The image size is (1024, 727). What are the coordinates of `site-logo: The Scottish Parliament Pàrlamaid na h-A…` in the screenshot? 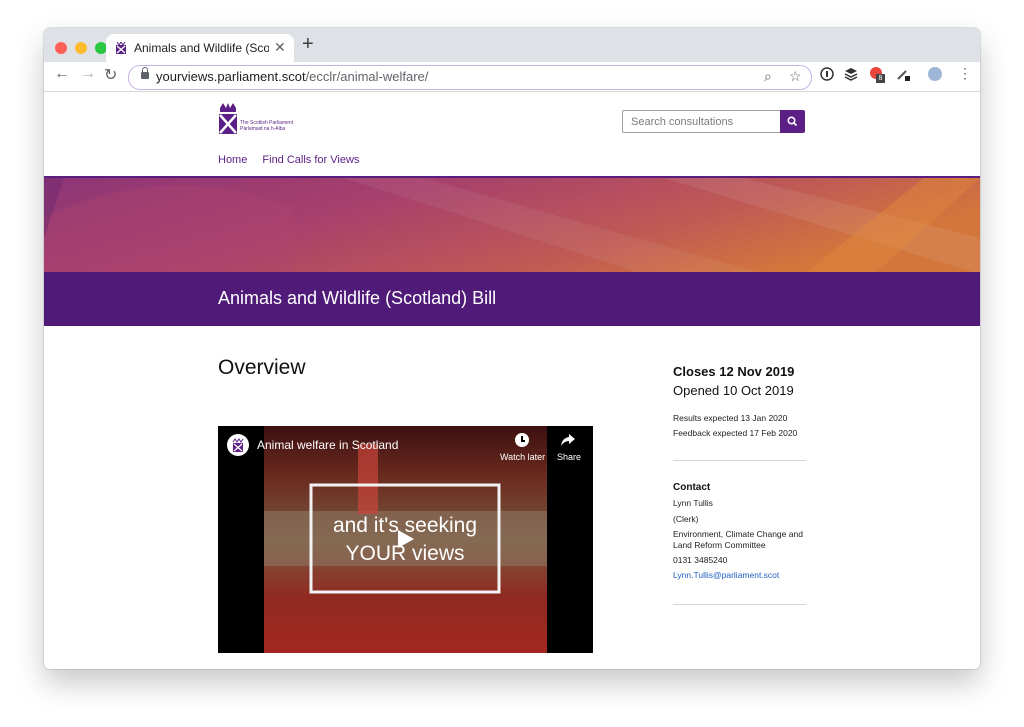 It's located at (263, 121).